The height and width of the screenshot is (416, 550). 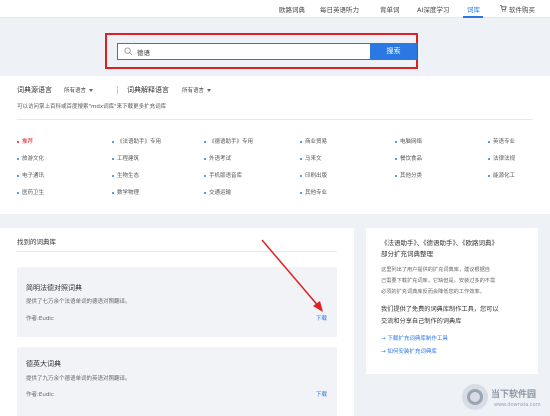 What do you see at coordinates (193, 91) in the screenshot?
I see `target-language-value: 所有语言` at bounding box center [193, 91].